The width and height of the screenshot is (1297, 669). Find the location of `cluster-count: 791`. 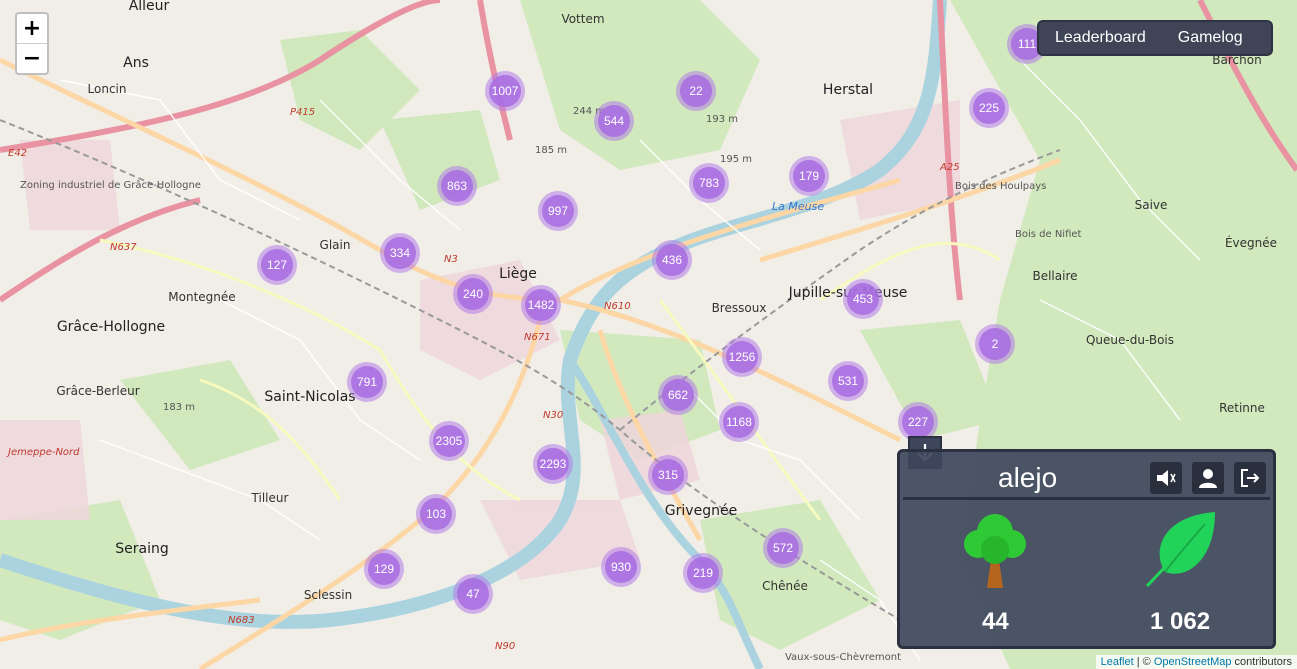

cluster-count: 791 is located at coordinates (367, 382).